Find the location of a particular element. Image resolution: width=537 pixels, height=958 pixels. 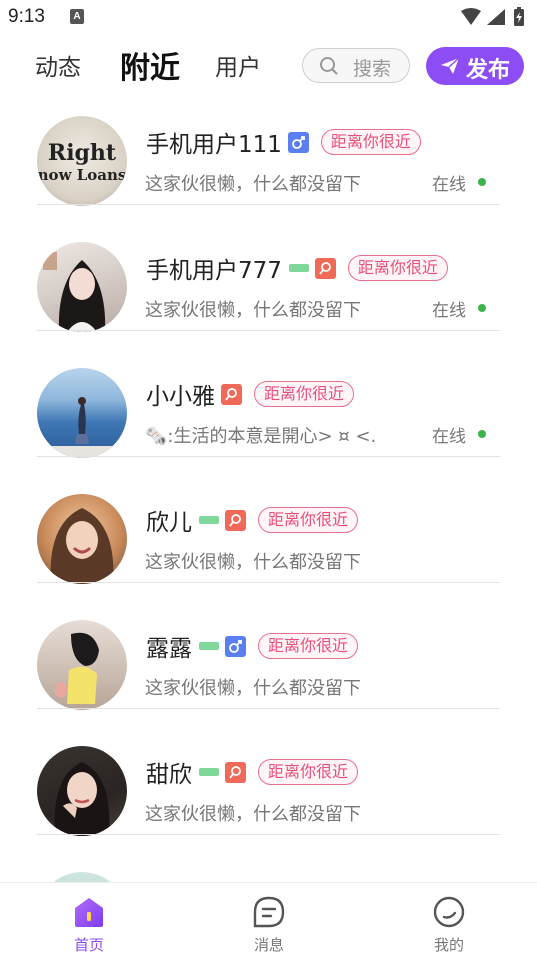

tab-nearby-label: 附近 is located at coordinates (150, 68).